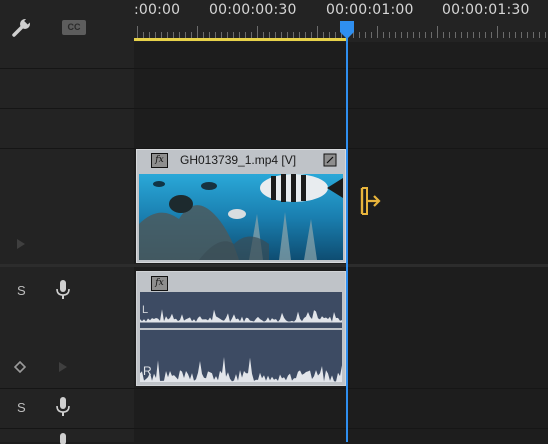 The image size is (548, 444). I want to click on timeline-settings-row: CC, so click(67, 34).